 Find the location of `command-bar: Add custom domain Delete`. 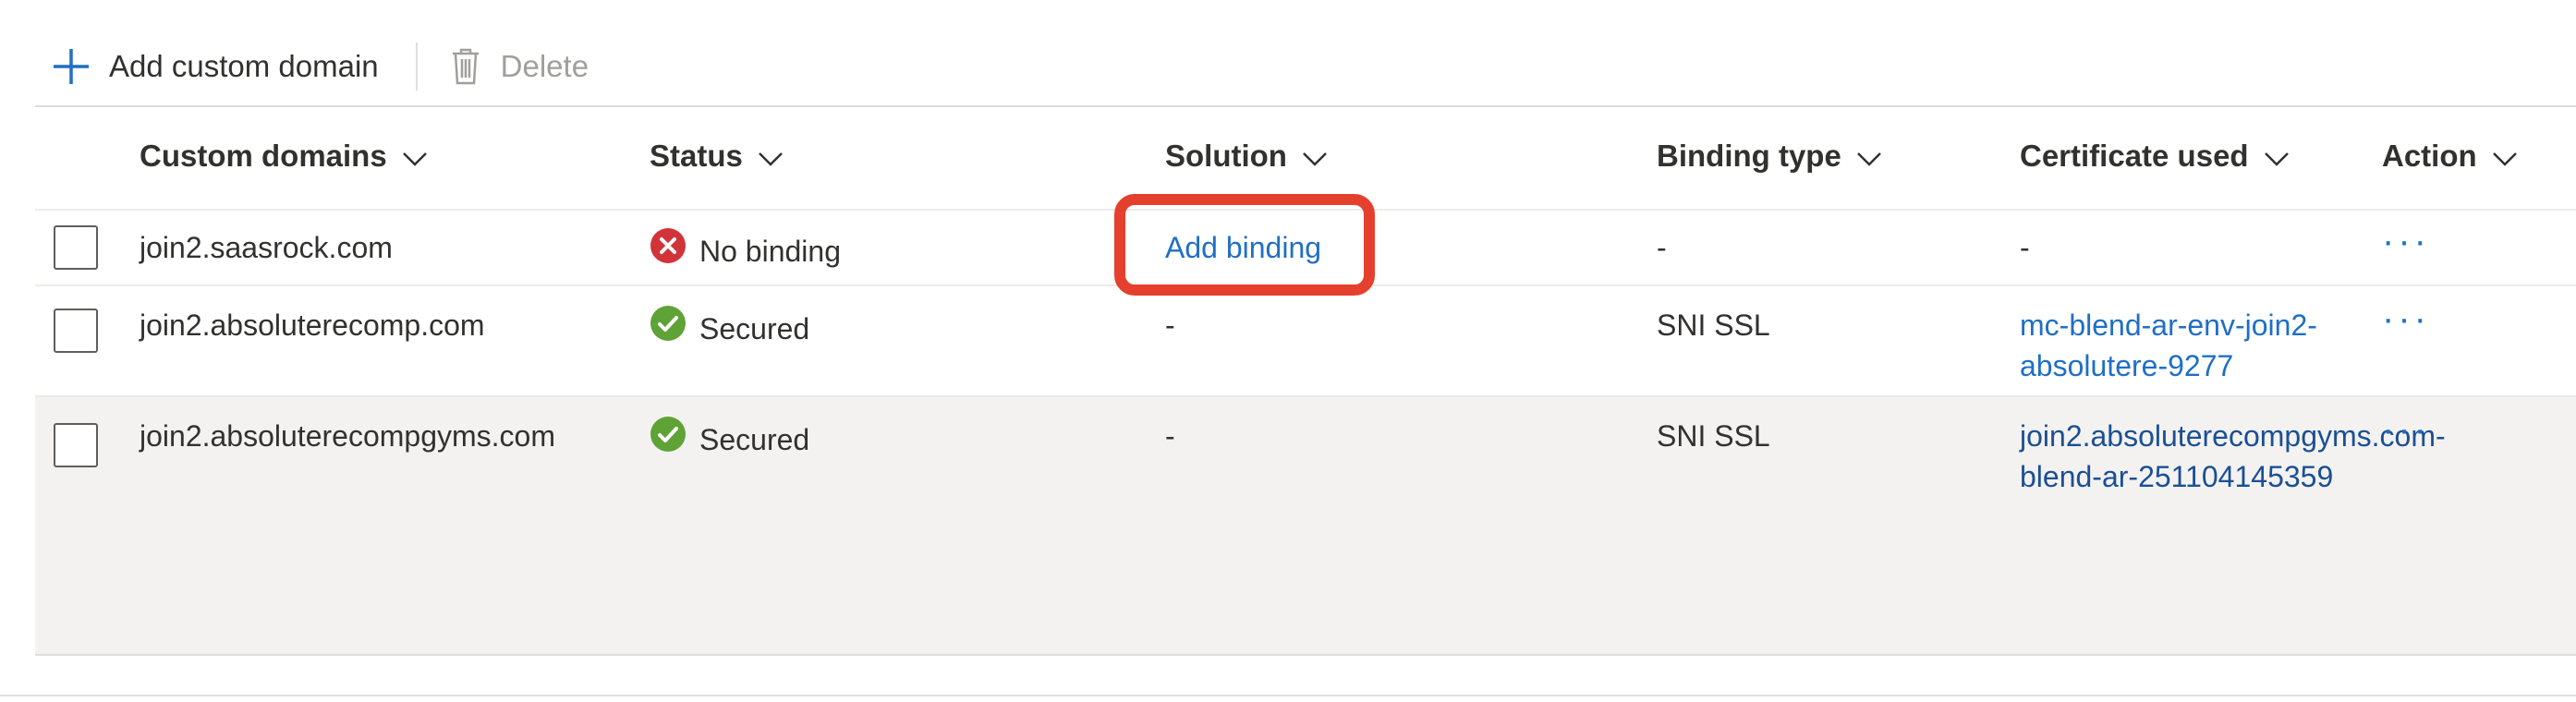

command-bar: Add custom domain Delete is located at coordinates (320, 67).